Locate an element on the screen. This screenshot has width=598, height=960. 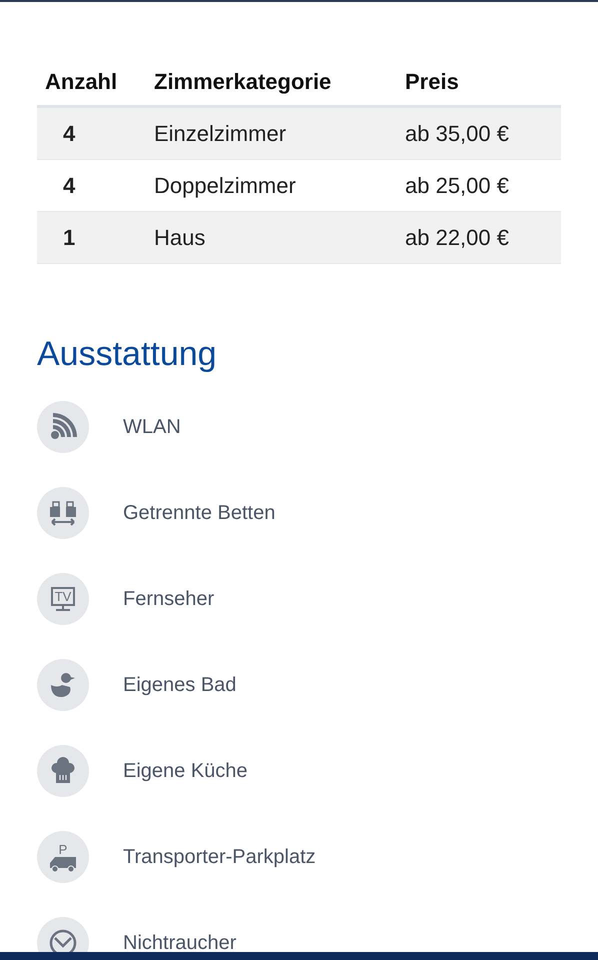
table-cell-text: Einzelzimmer is located at coordinates (221, 134).